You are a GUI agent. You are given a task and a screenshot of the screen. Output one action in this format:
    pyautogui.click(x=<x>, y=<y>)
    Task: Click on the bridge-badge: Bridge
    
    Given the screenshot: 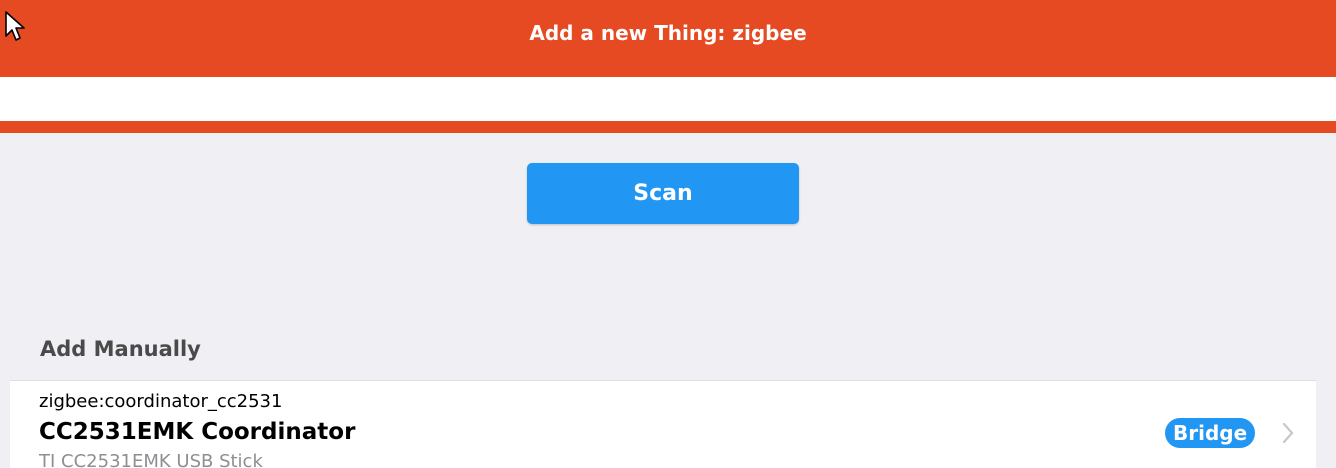 What is the action you would take?
    pyautogui.click(x=1210, y=433)
    